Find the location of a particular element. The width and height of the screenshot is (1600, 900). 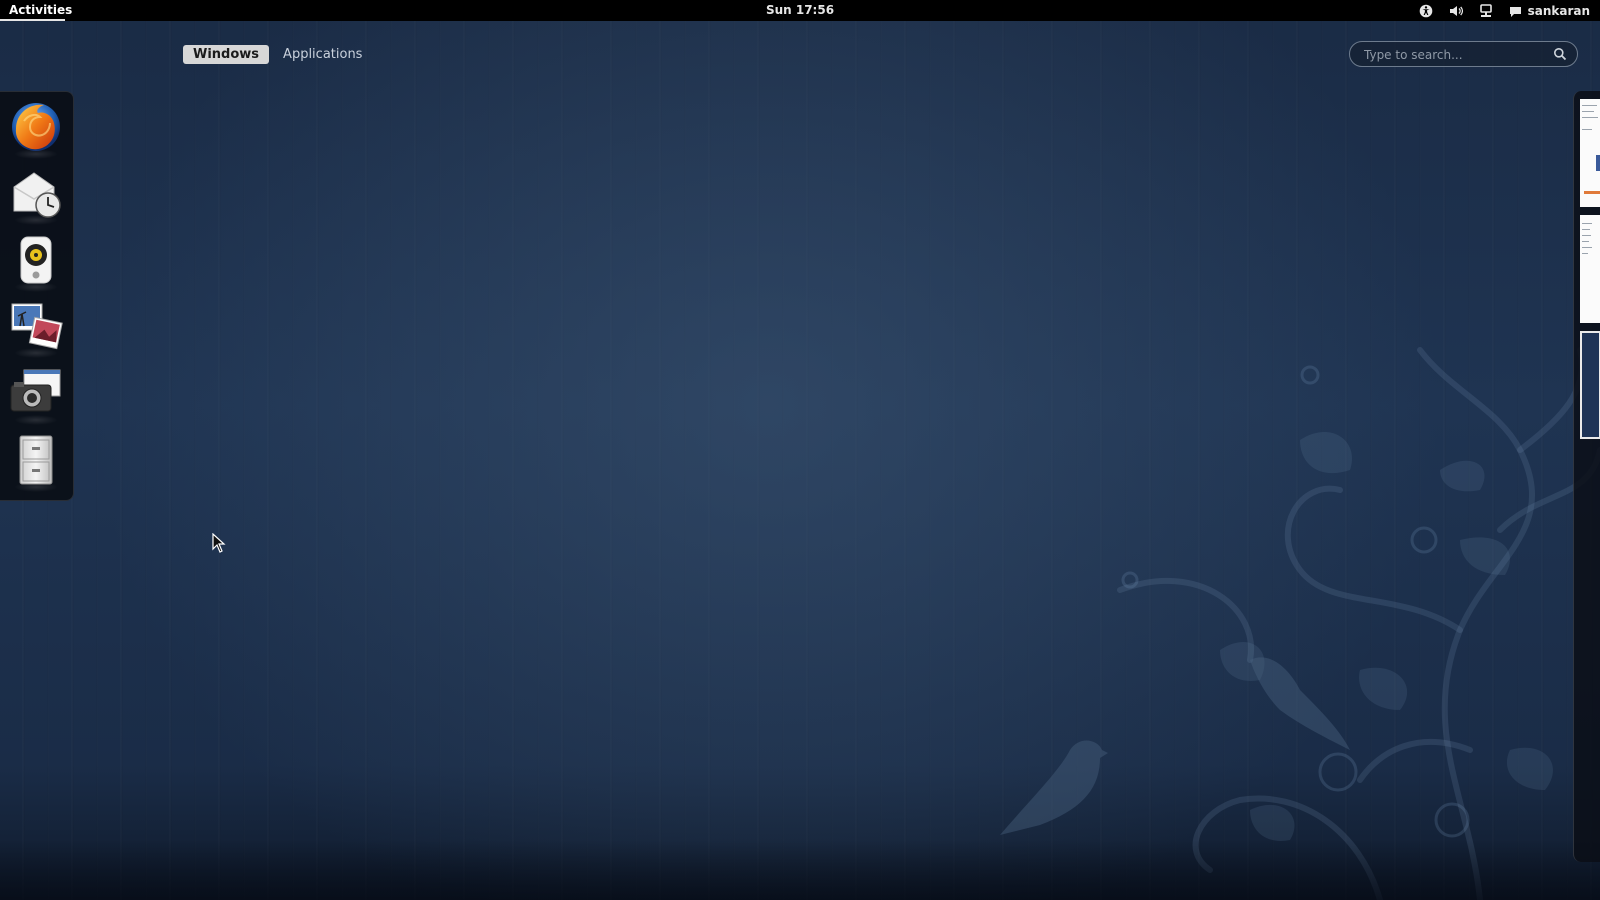

overview-tabs: Windows Applications is located at coordinates (277, 54).